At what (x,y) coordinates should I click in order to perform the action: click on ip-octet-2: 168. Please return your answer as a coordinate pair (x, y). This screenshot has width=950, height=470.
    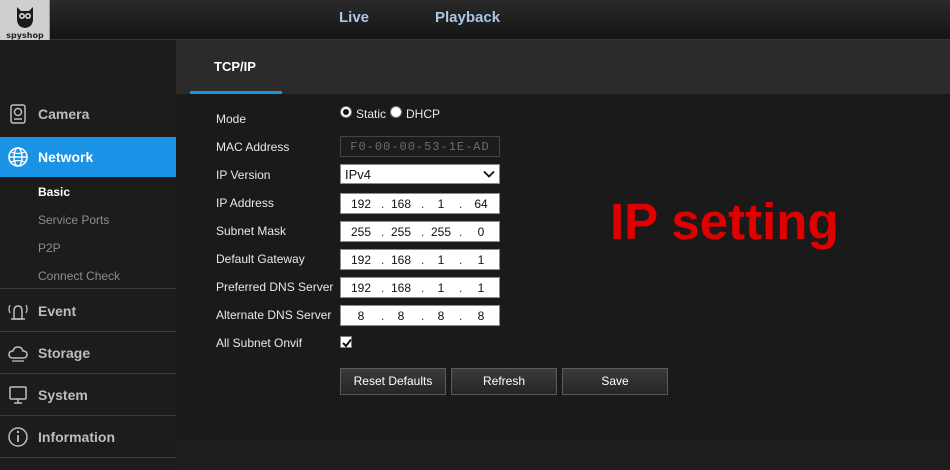
    Looking at the image, I should click on (401, 204).